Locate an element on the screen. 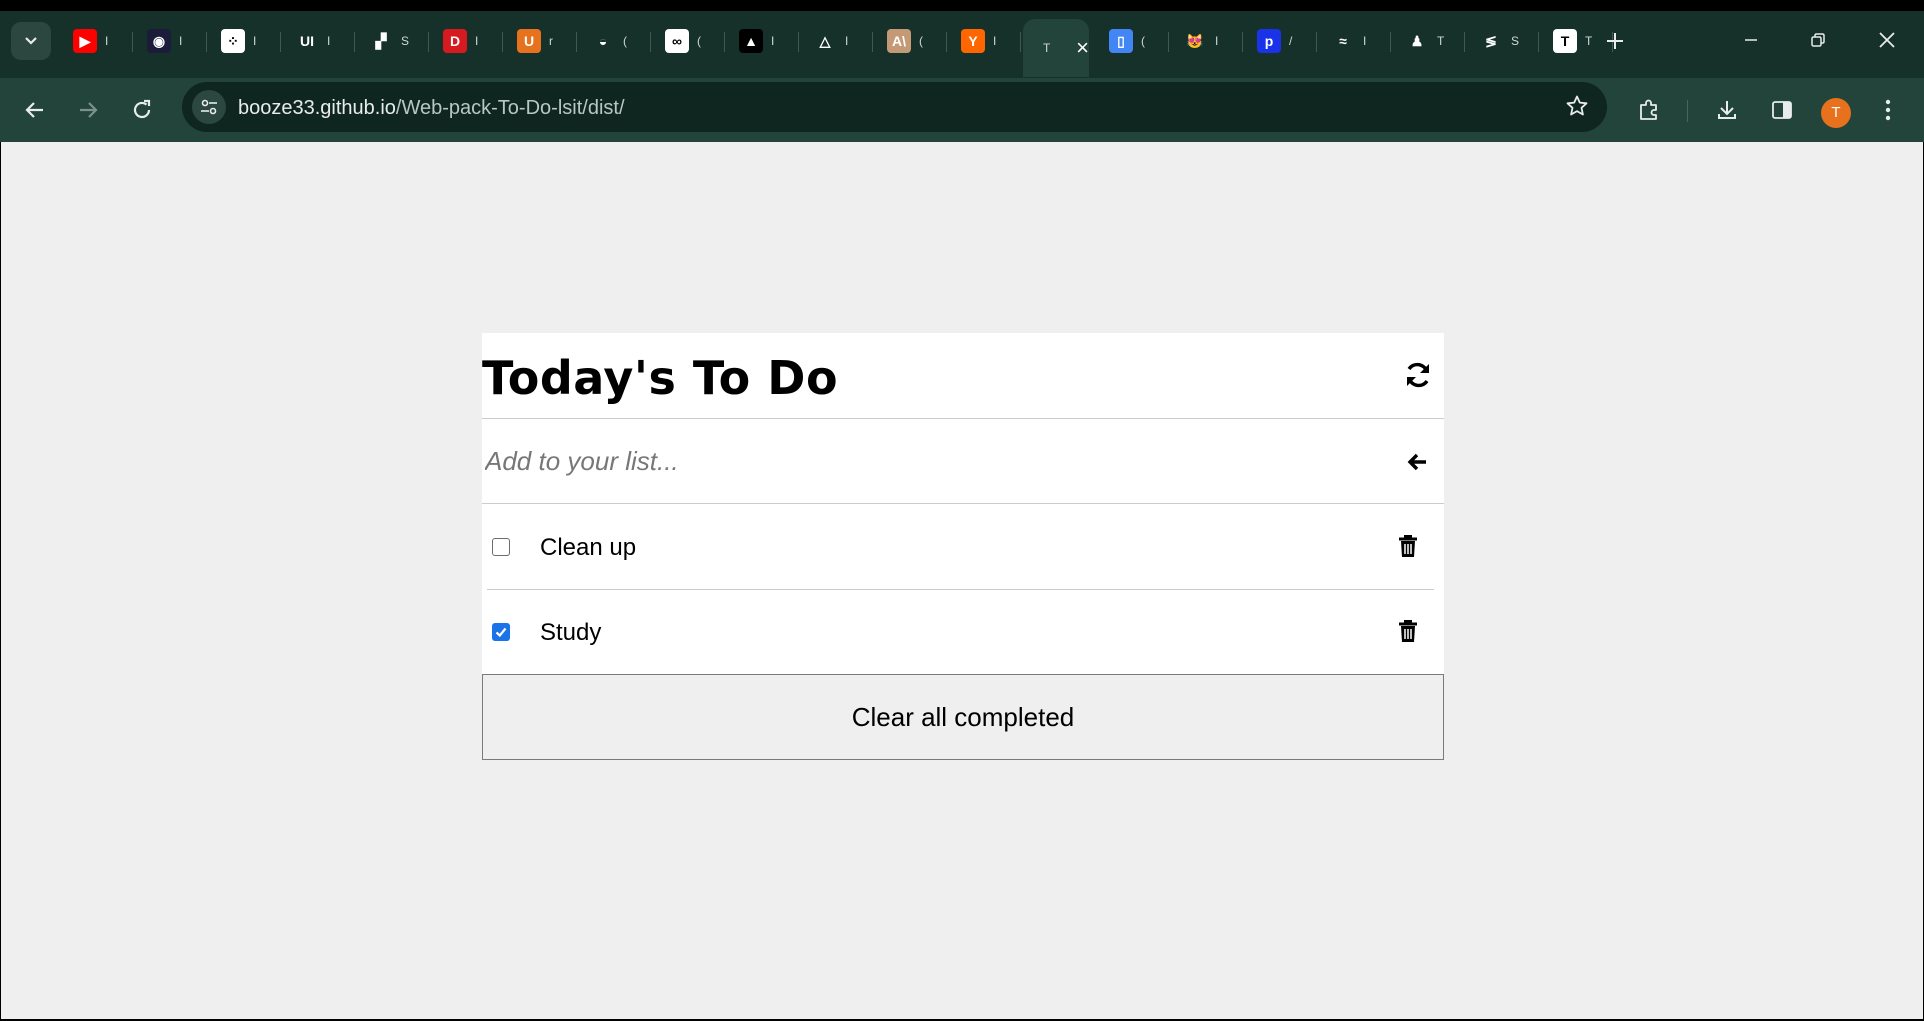  side-panel-icon is located at coordinates (1782, 110).